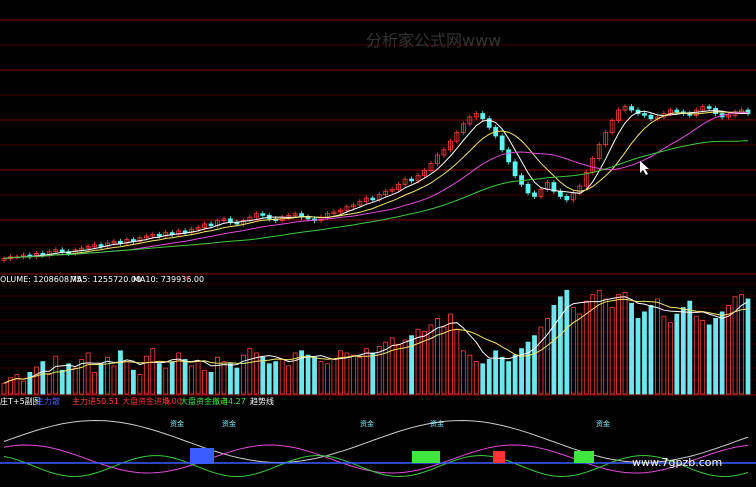 Image resolution: width=756 pixels, height=487 pixels. What do you see at coordinates (433, 40) in the screenshot?
I see `watermark-text: 分析家公式网www` at bounding box center [433, 40].